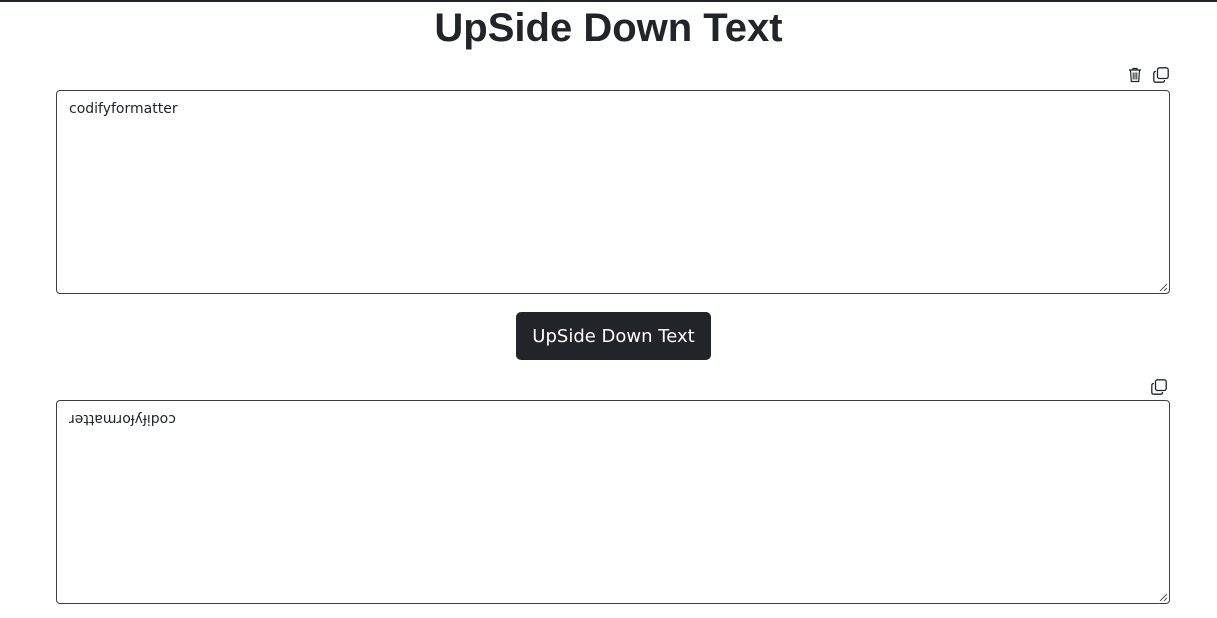 The height and width of the screenshot is (618, 1217). What do you see at coordinates (1135, 75) in the screenshot?
I see `trash-icon` at bounding box center [1135, 75].